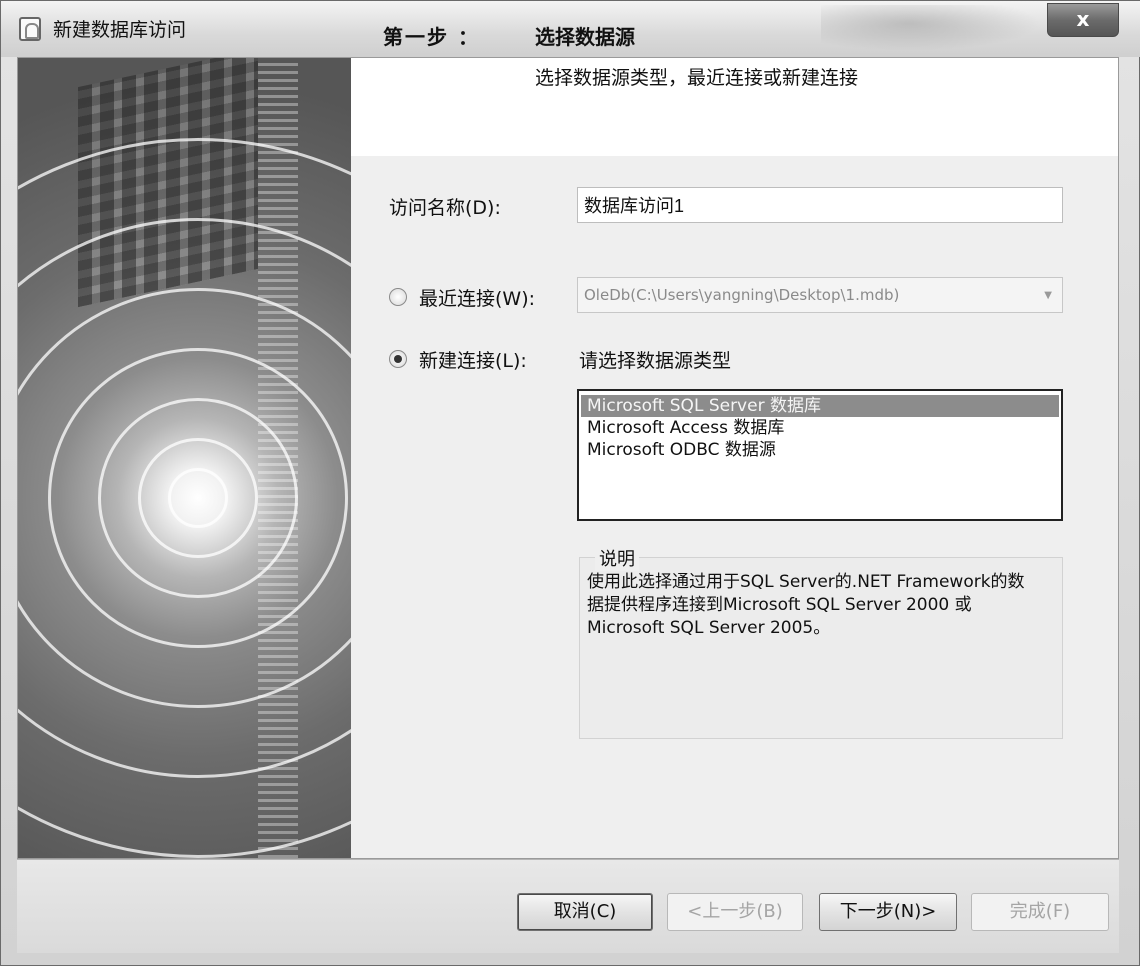 The width and height of the screenshot is (1140, 966). What do you see at coordinates (431, 37) in the screenshot?
I see `step-label: 第一步 ：` at bounding box center [431, 37].